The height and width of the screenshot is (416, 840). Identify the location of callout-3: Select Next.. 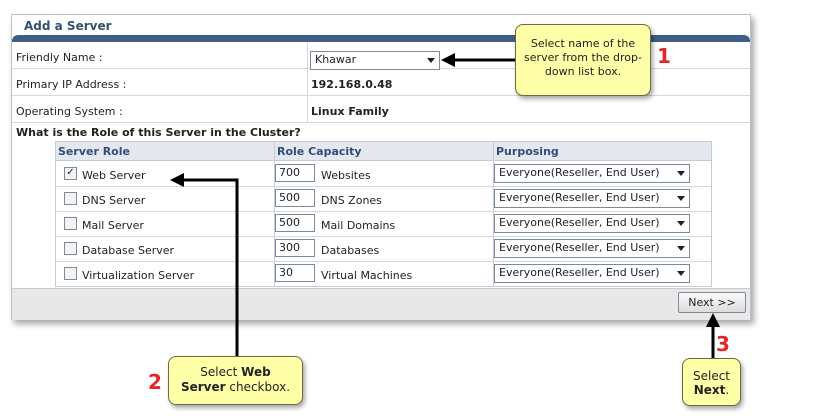
(711, 382).